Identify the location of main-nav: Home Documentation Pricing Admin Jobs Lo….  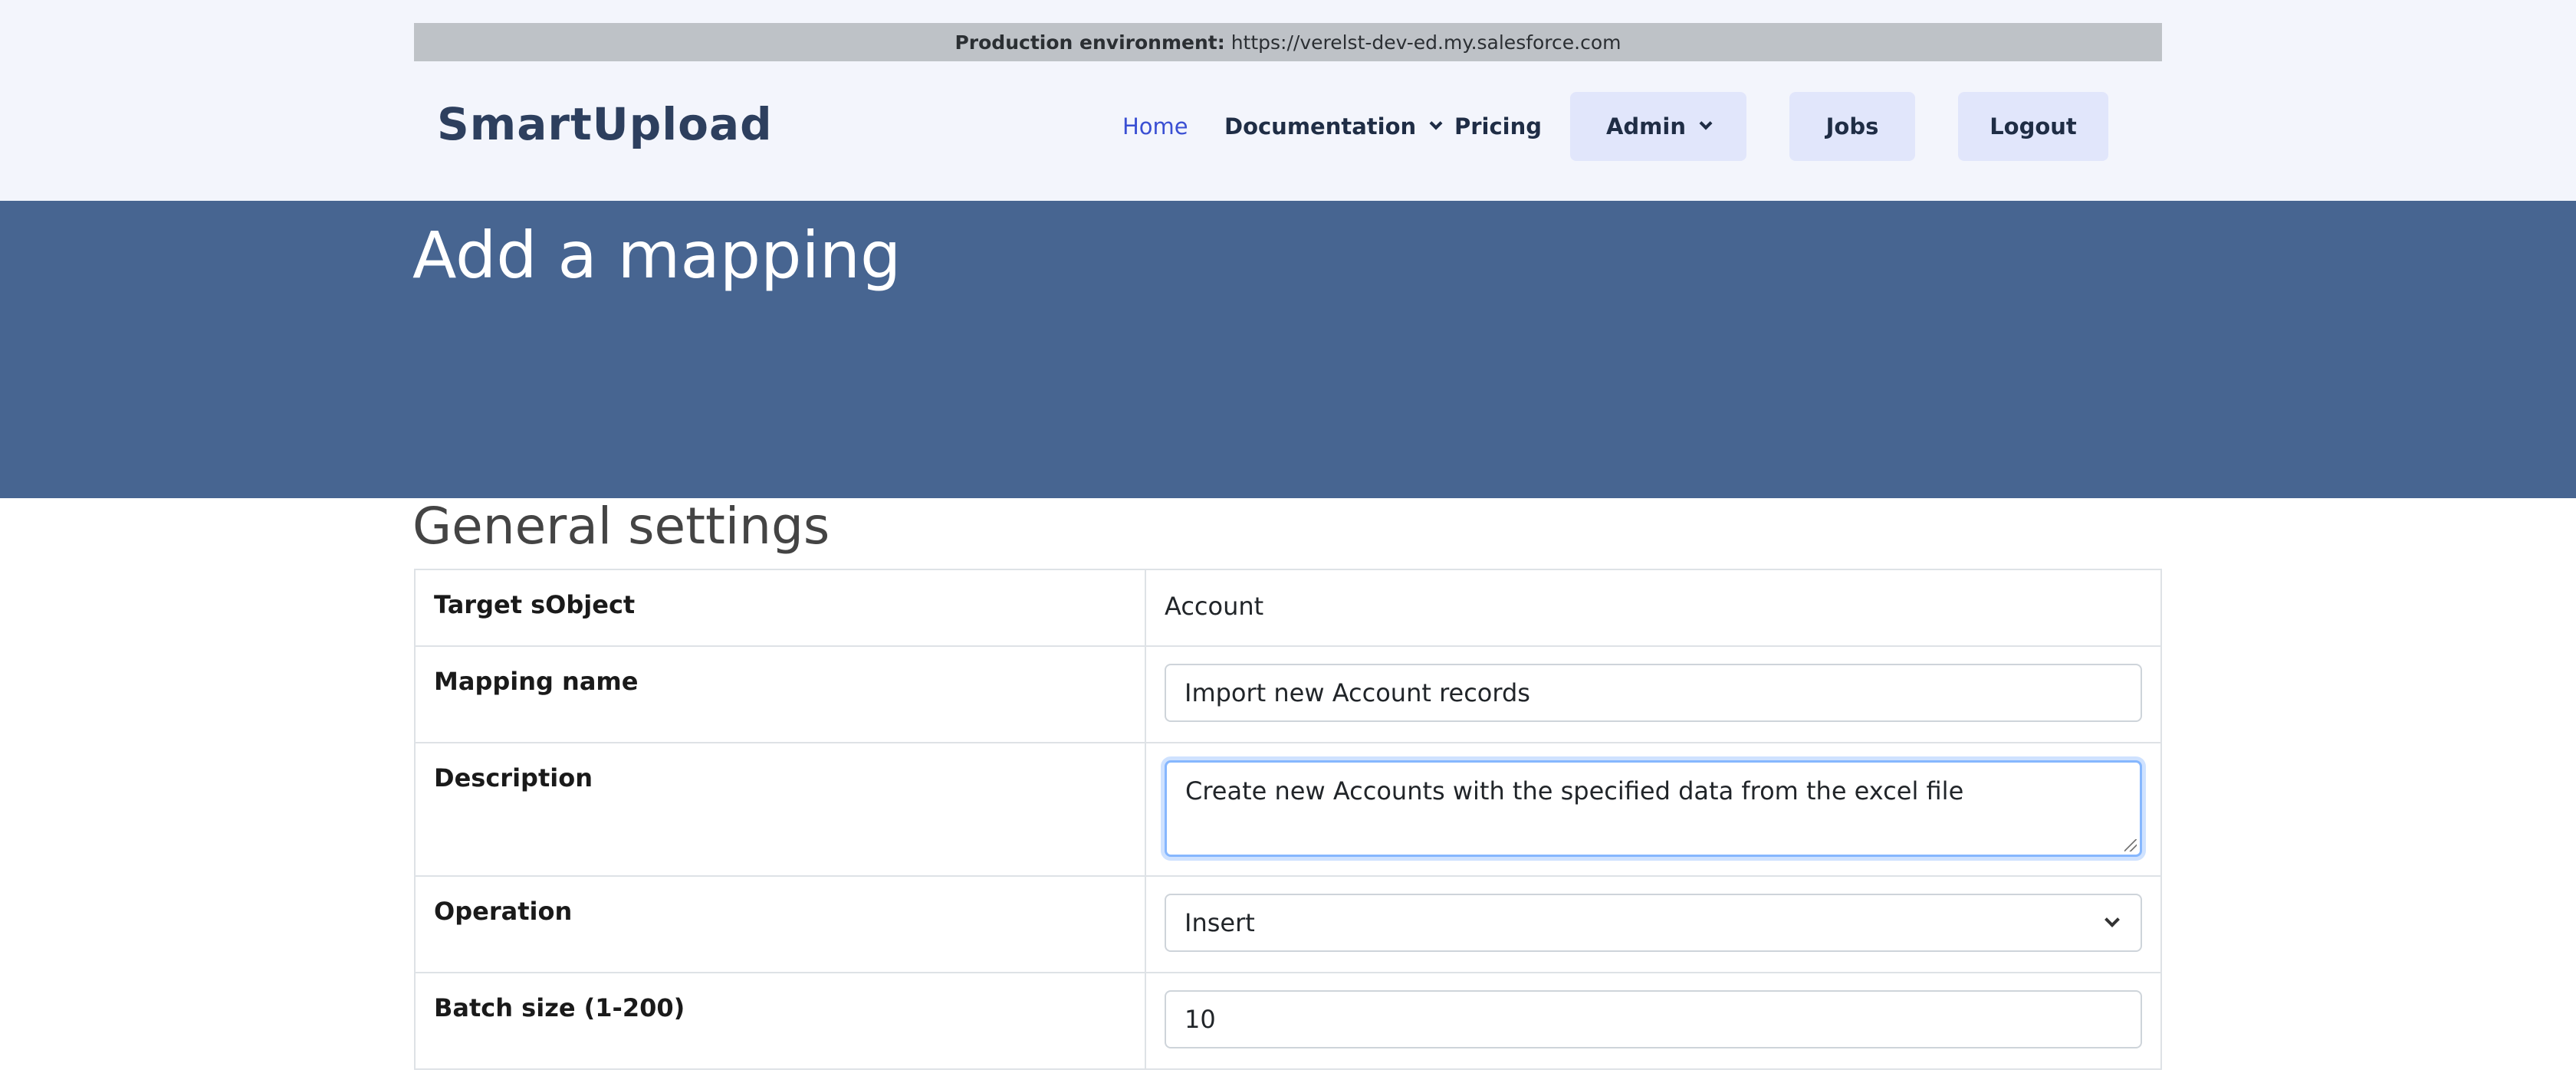
(1288, 126).